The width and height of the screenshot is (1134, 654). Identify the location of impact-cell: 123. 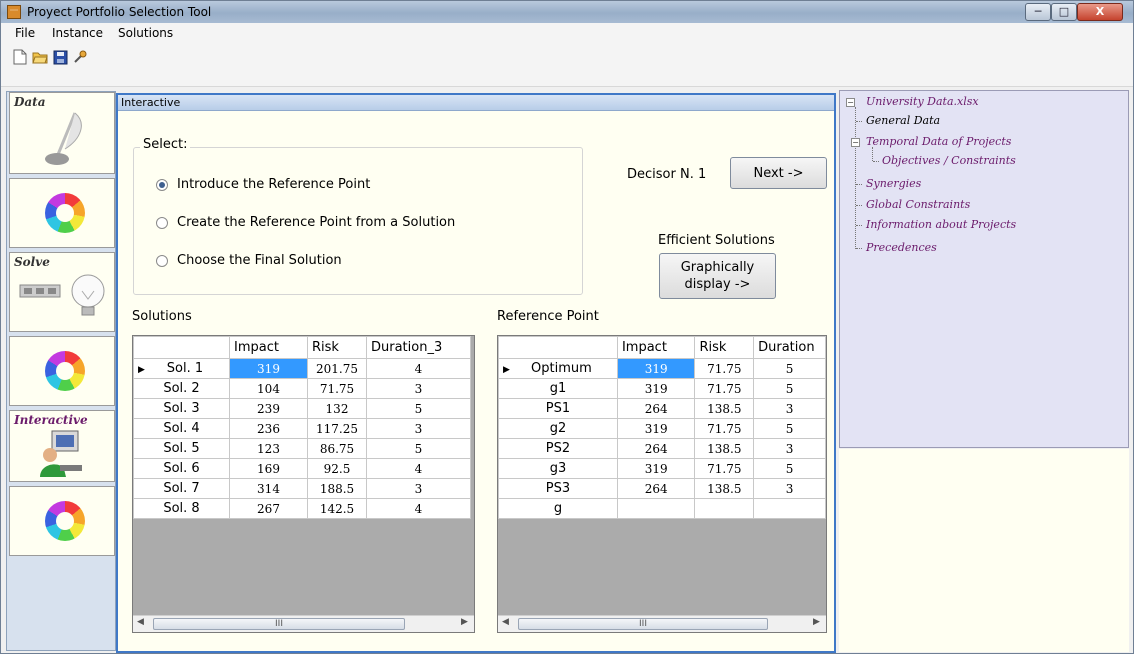
(268, 448).